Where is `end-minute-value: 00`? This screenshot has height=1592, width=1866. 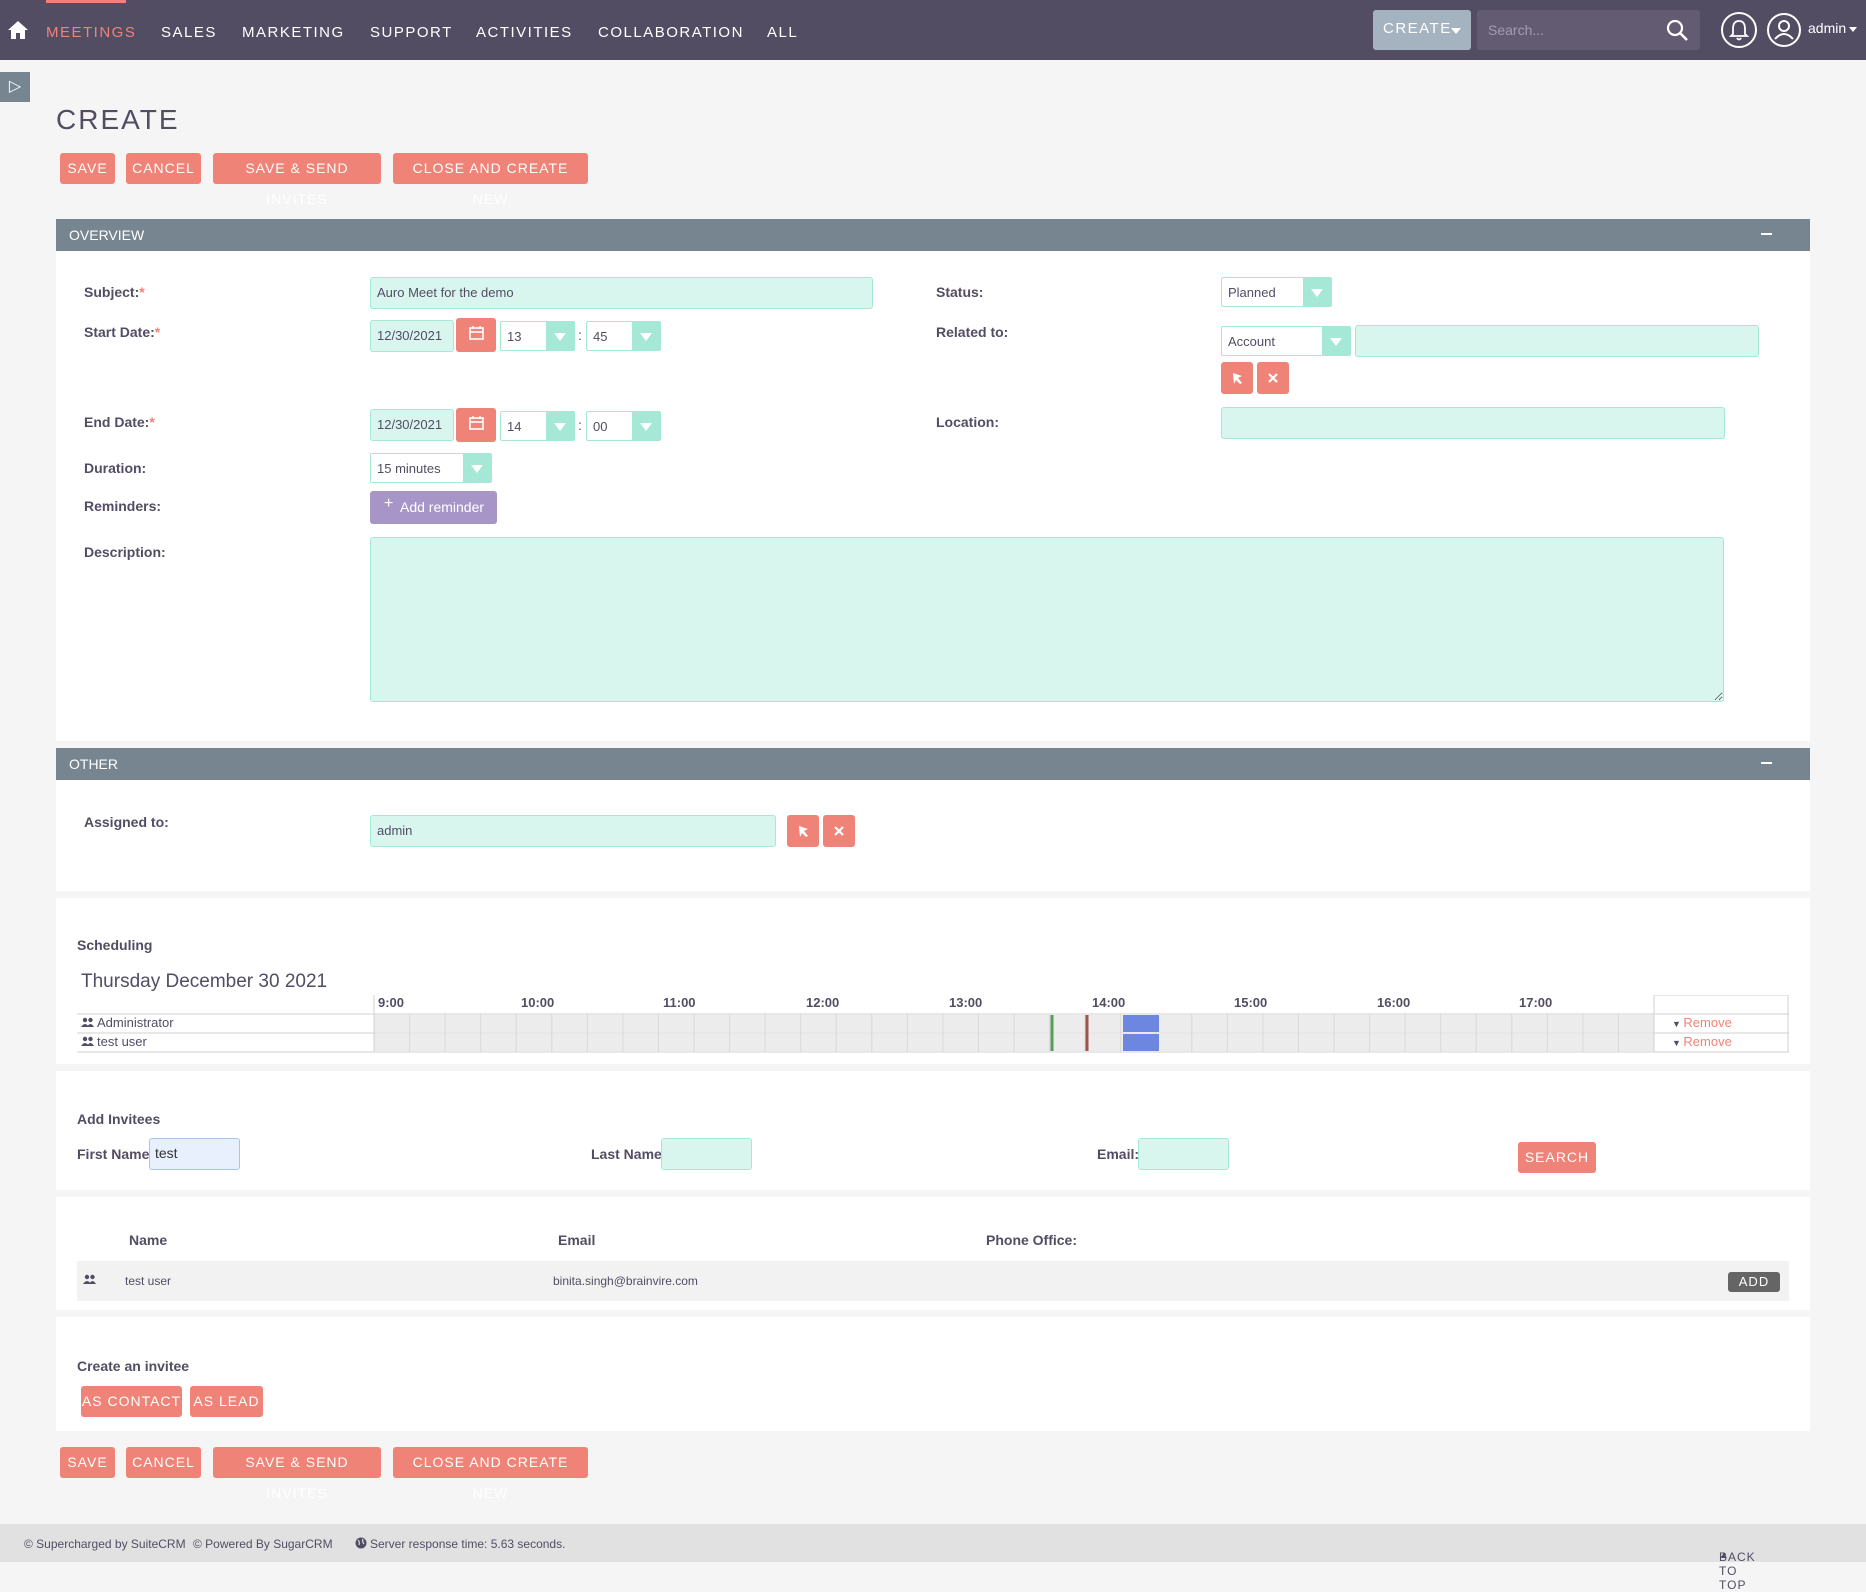 end-minute-value: 00 is located at coordinates (600, 426).